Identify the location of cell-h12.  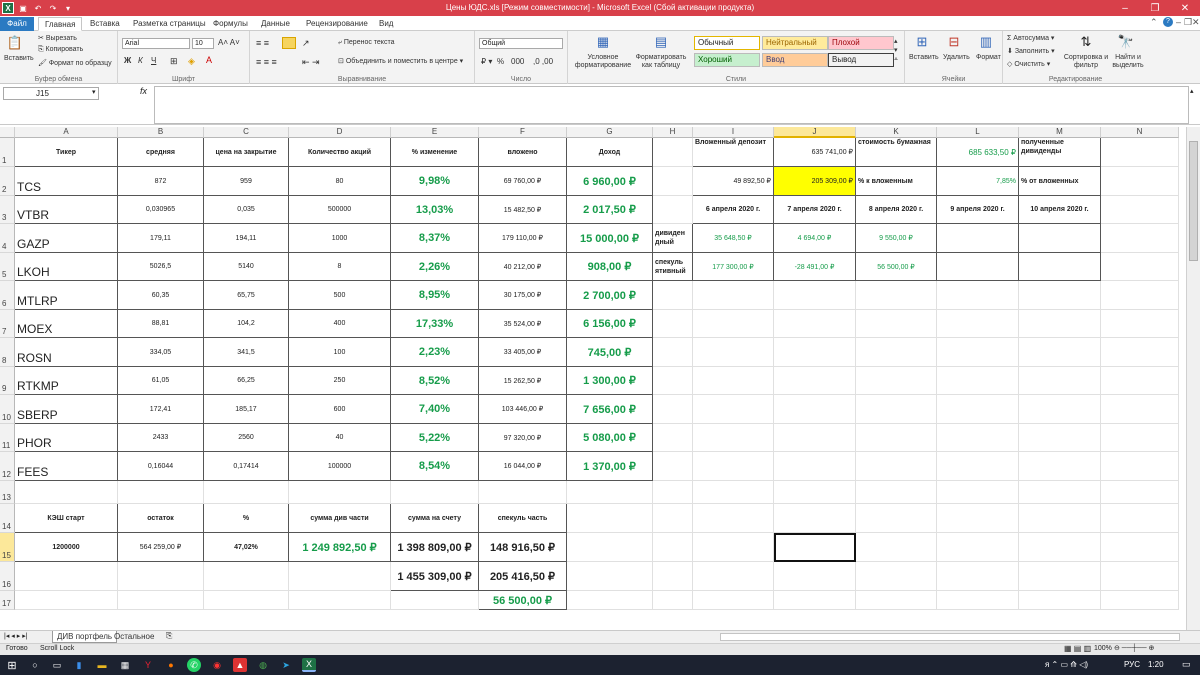
(673, 466).